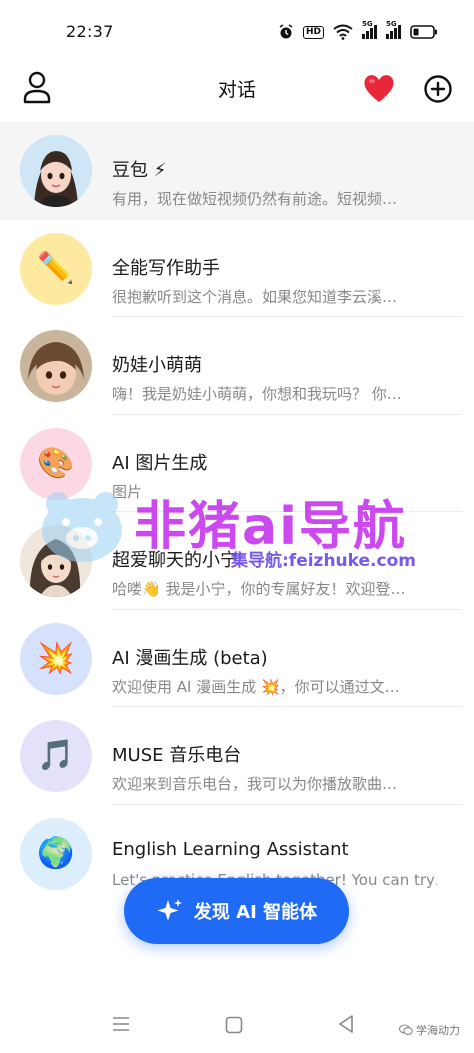 The width and height of the screenshot is (474, 1053). I want to click on avatar-english-assistant: 🌍, so click(56, 853).